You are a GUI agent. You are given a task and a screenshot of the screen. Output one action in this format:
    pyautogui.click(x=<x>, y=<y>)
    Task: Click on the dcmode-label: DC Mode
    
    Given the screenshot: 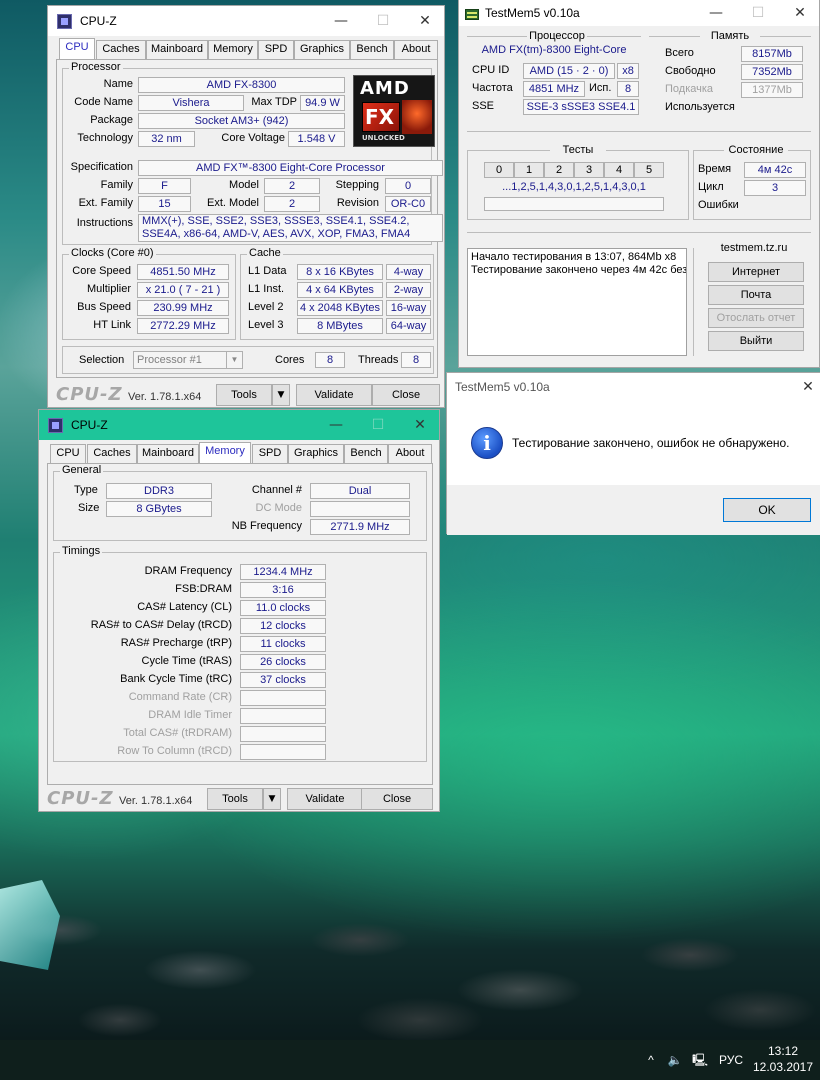 What is the action you would take?
    pyautogui.click(x=278, y=508)
    